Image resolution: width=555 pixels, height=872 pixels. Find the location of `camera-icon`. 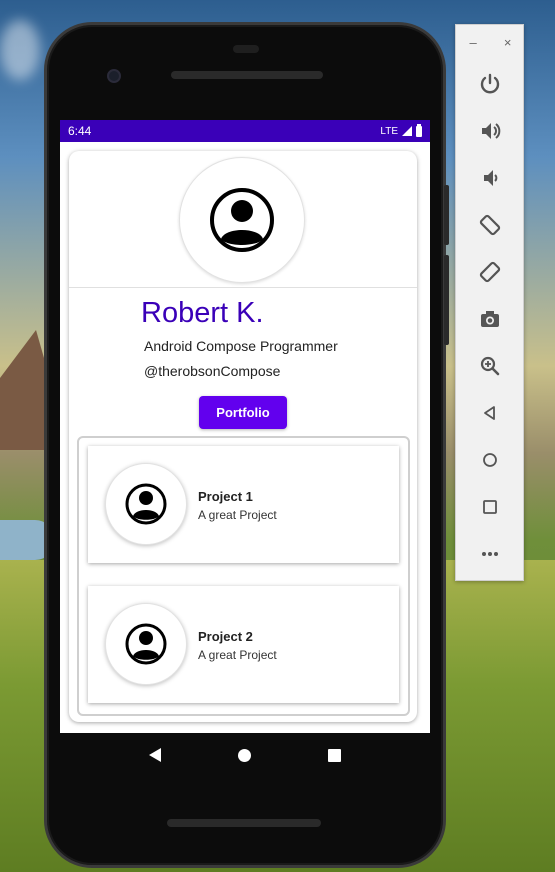

camera-icon is located at coordinates (490, 319).